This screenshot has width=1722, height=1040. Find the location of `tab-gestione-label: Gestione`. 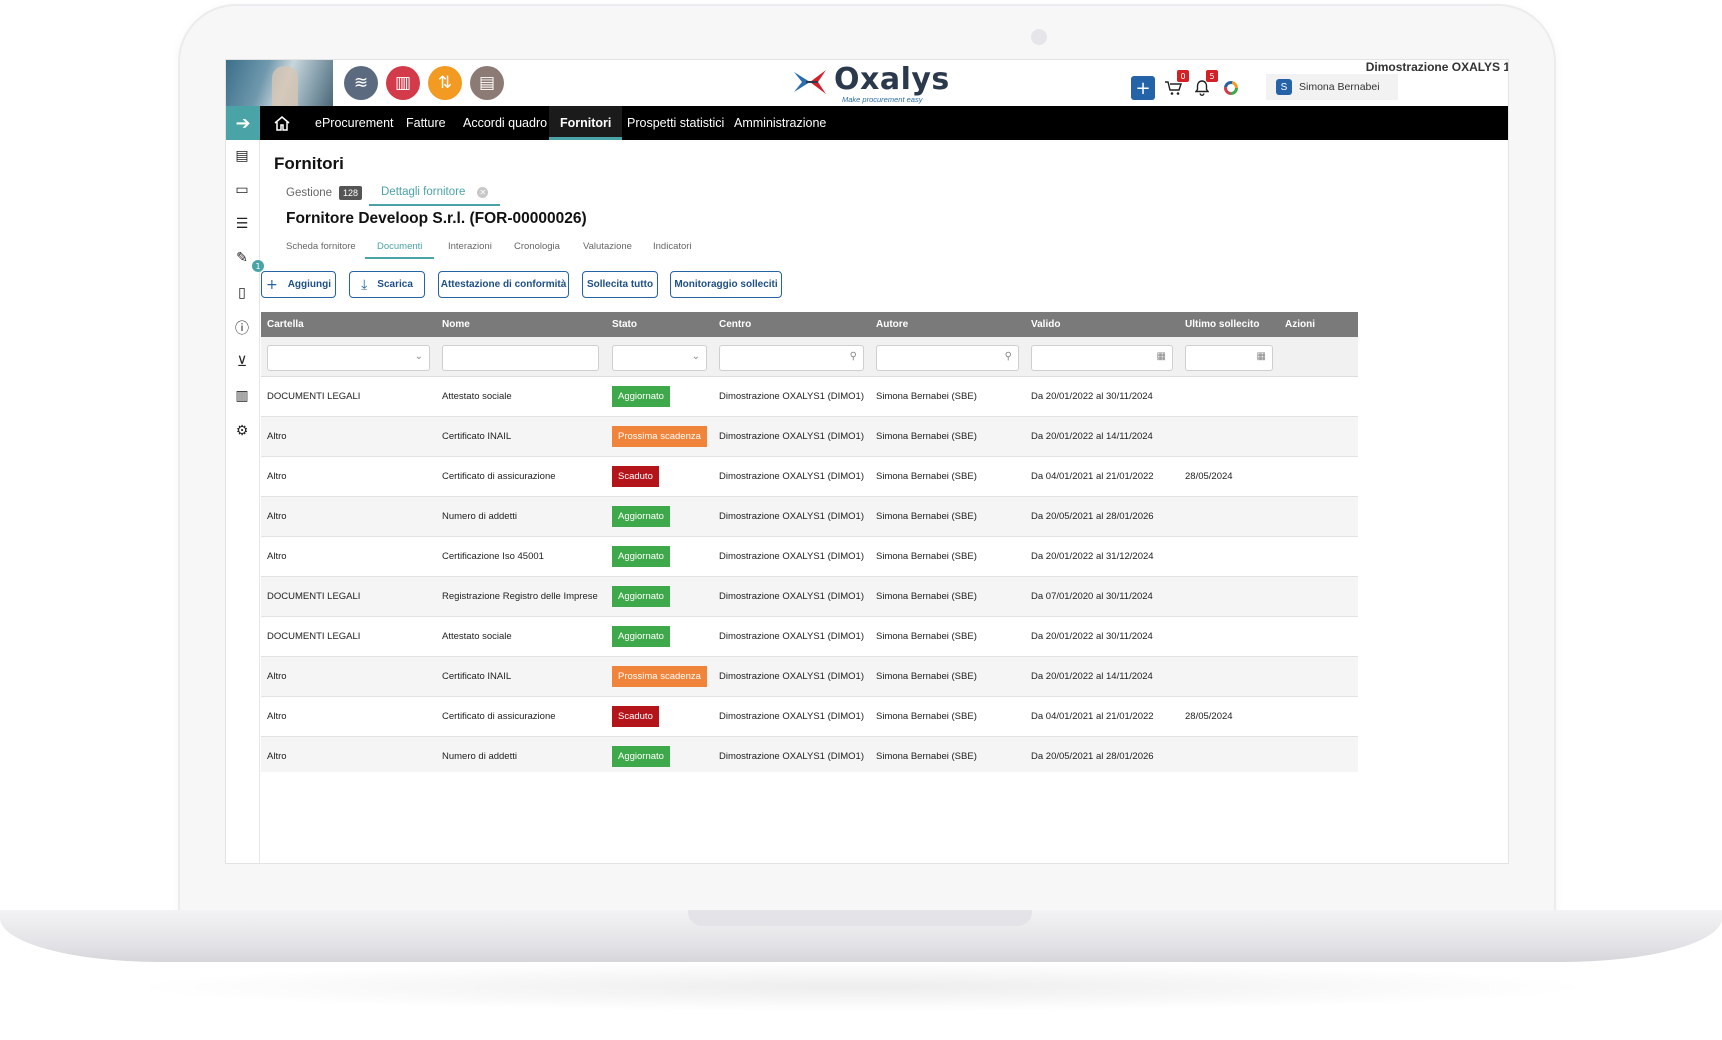

tab-gestione-label: Gestione is located at coordinates (309, 193).